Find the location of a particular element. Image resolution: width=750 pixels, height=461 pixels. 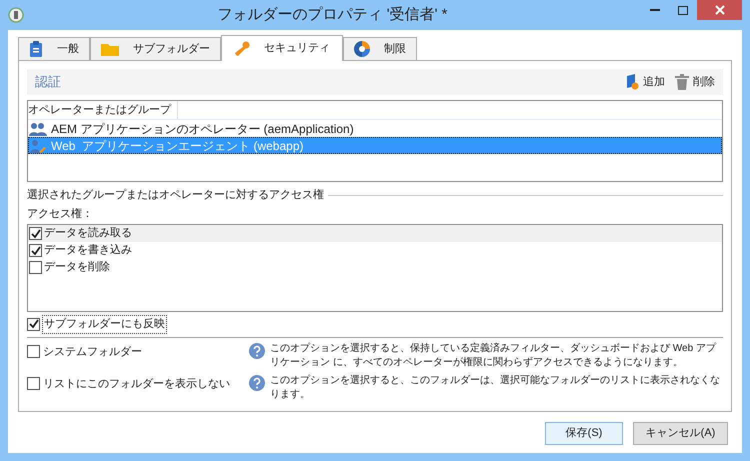

pie-chart-icon is located at coordinates (362, 49).